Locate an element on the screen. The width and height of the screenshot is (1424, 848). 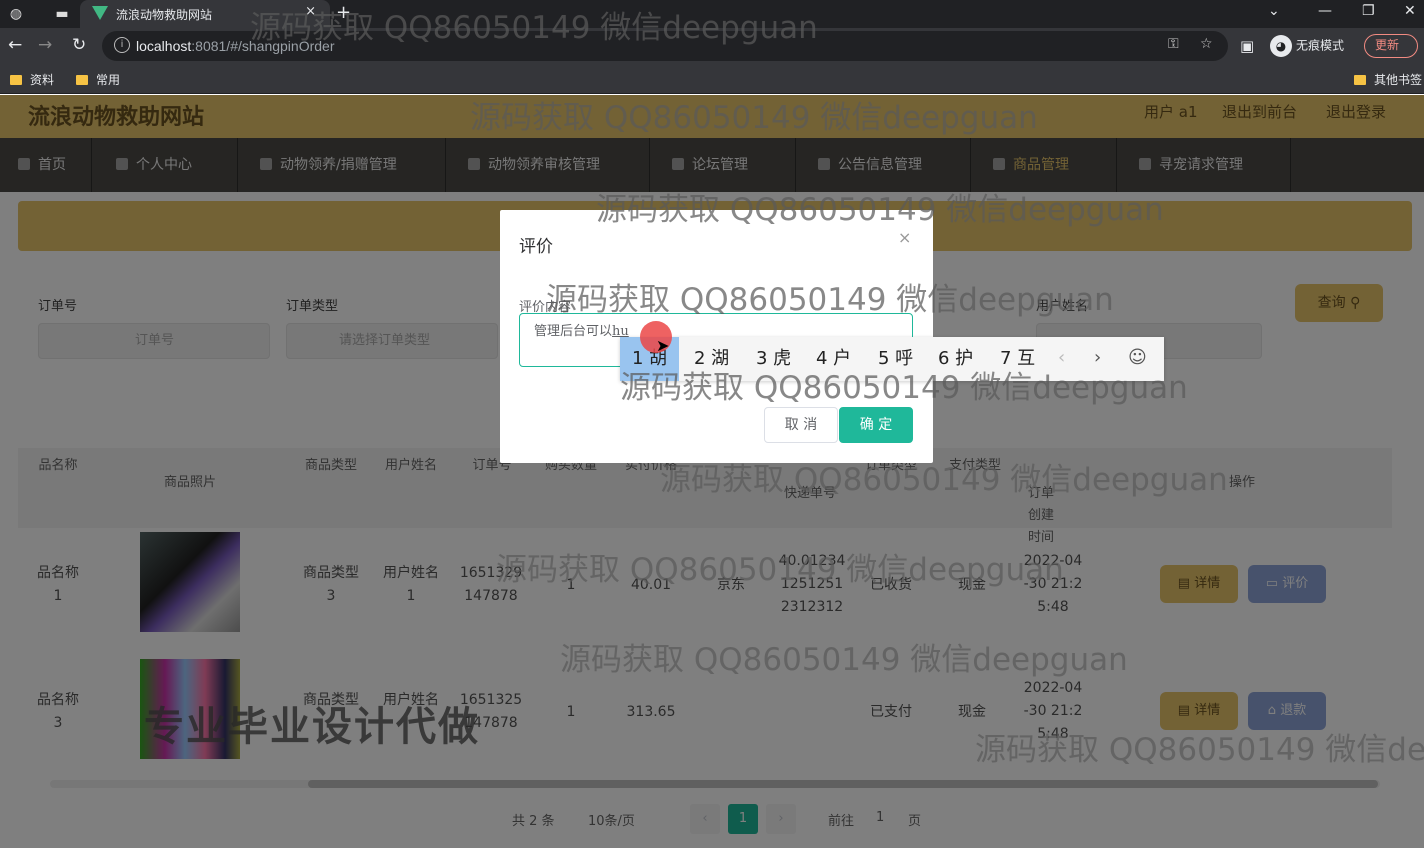
bookmark-folder-1: 常用 is located at coordinates (98, 79).